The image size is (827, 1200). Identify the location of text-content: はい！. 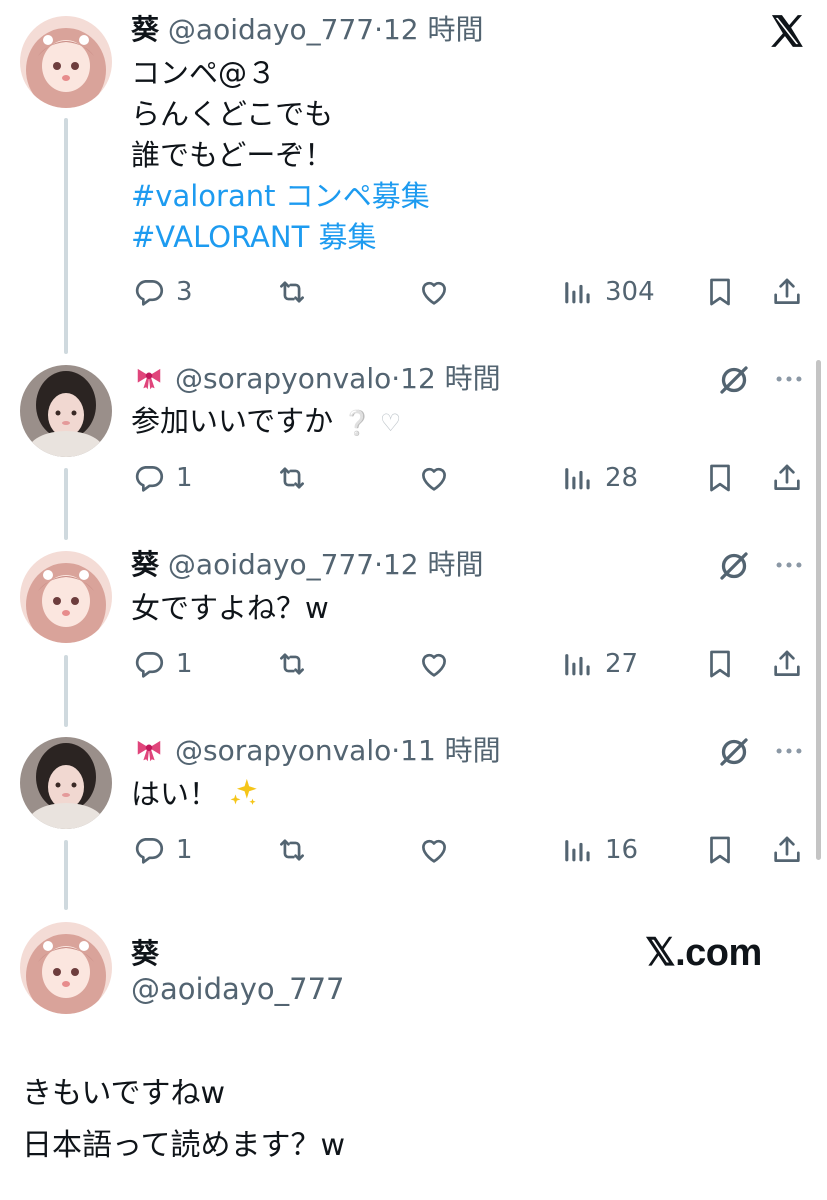
(175, 794).